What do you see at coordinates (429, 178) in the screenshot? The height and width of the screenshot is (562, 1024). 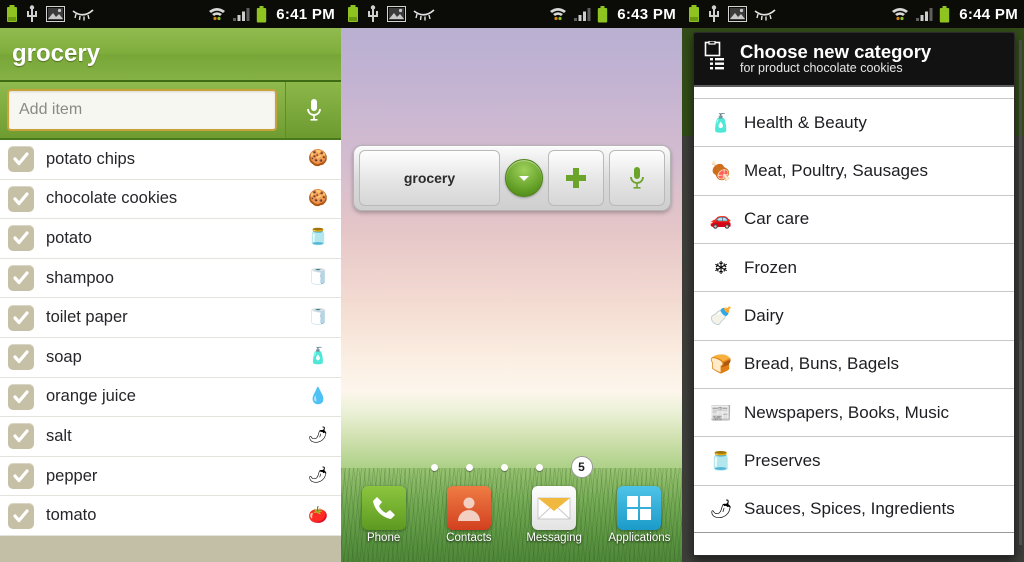 I see `widget-list-name: grocery` at bounding box center [429, 178].